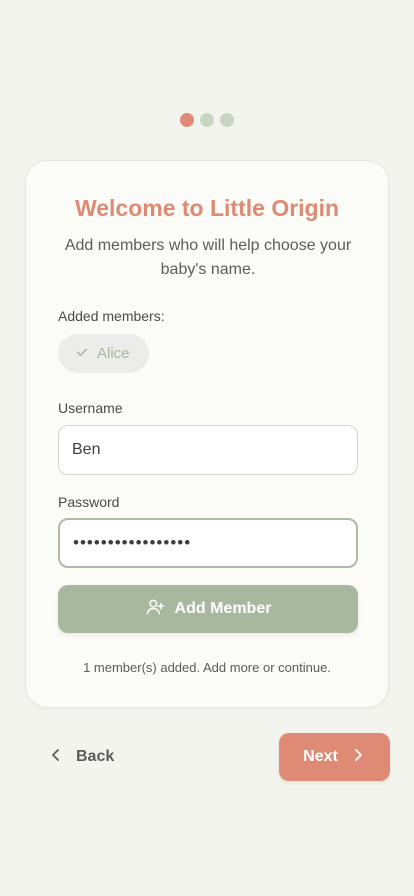 Image resolution: width=414 pixels, height=896 pixels. I want to click on step-indicator, so click(207, 120).